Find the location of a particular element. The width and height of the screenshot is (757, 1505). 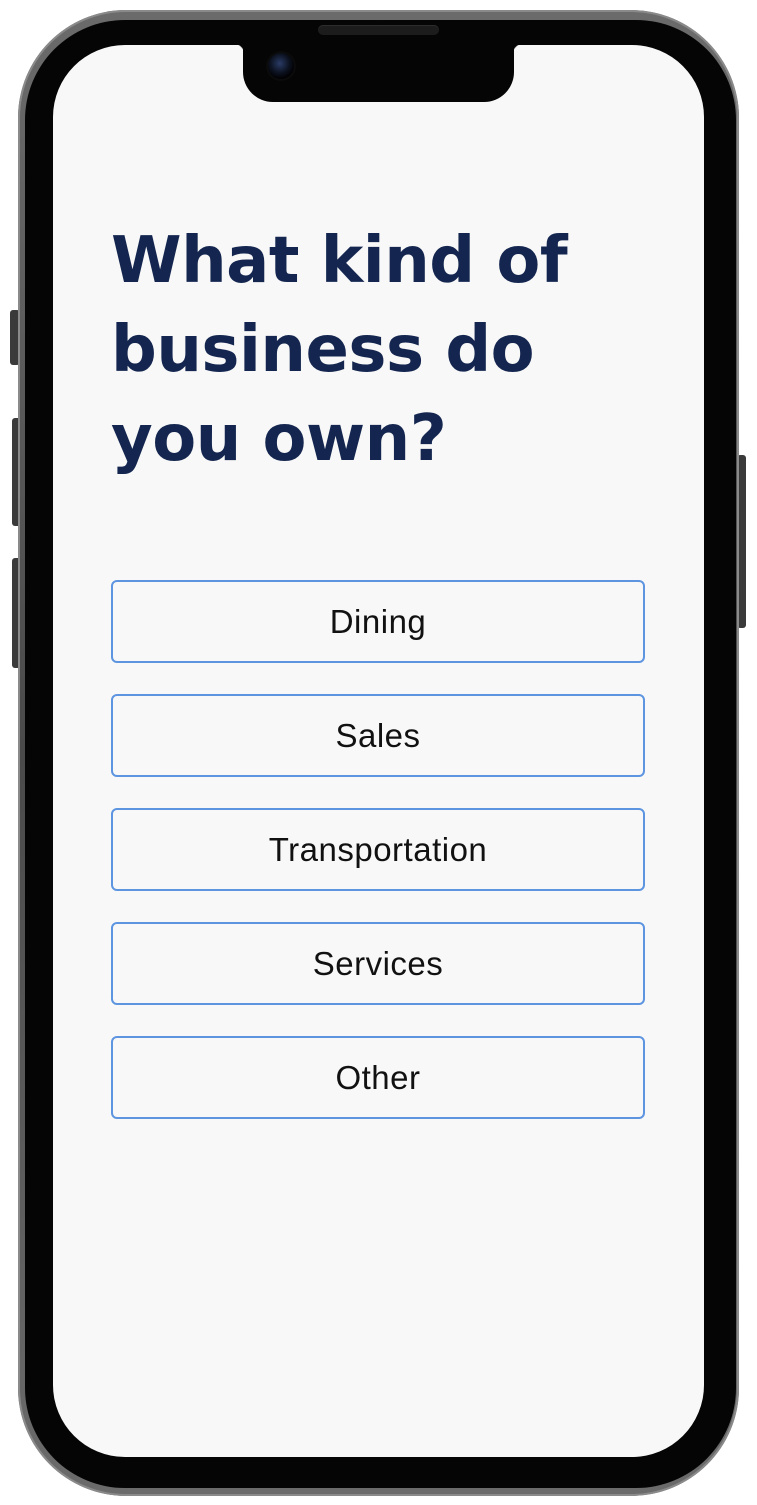

speaker-grille is located at coordinates (378, 30).